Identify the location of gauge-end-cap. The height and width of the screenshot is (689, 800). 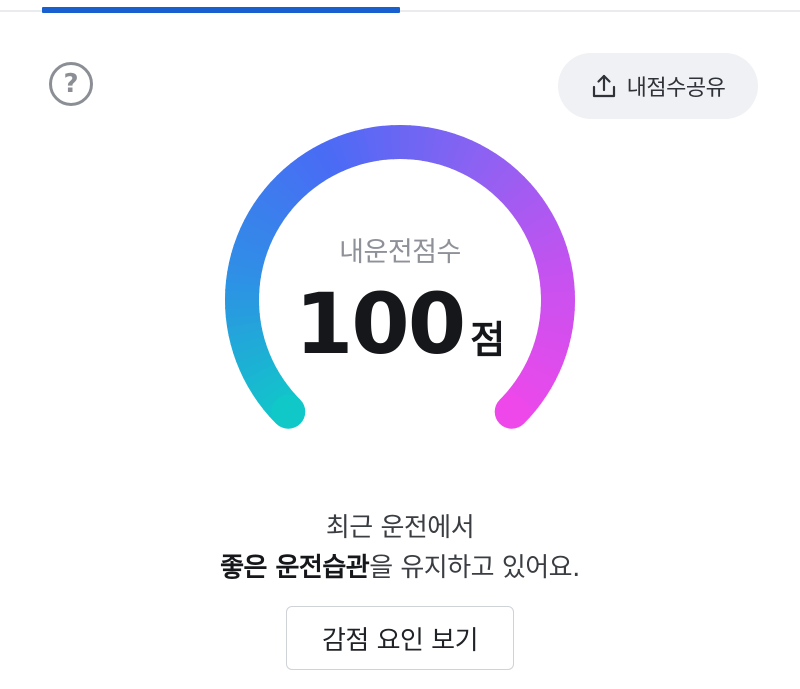
(511, 411).